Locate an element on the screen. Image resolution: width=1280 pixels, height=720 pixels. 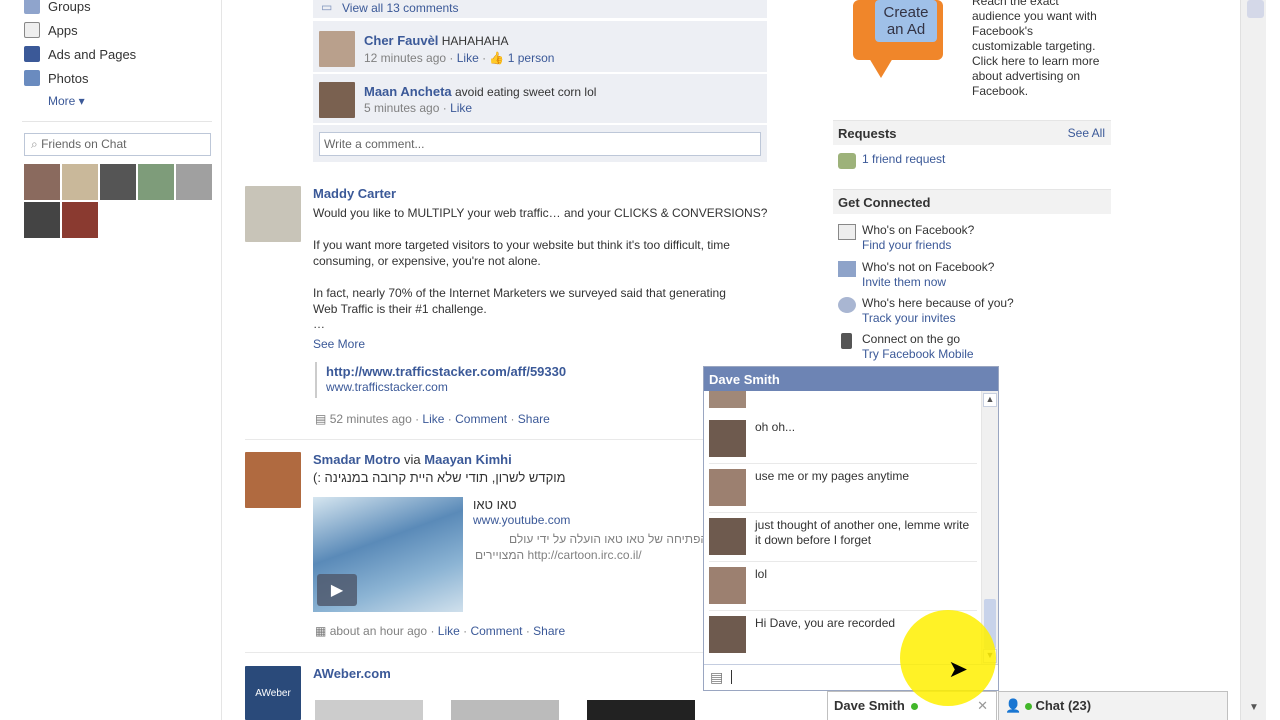
sidebar-item-photos: Photos is located at coordinates (56, 78).